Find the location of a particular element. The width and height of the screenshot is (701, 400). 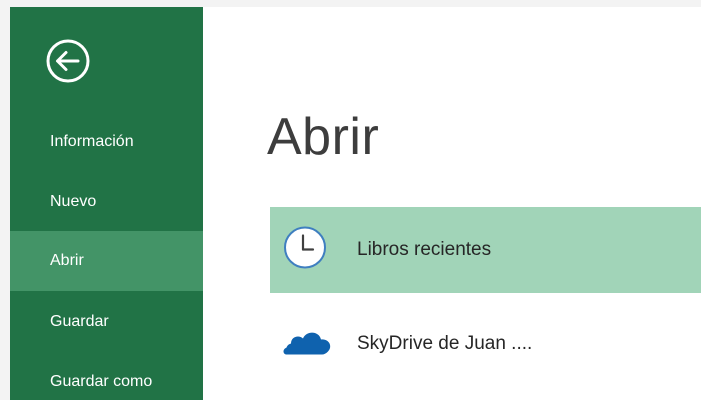

sidebar-item-guardar-como: Guardar como is located at coordinates (106, 376).